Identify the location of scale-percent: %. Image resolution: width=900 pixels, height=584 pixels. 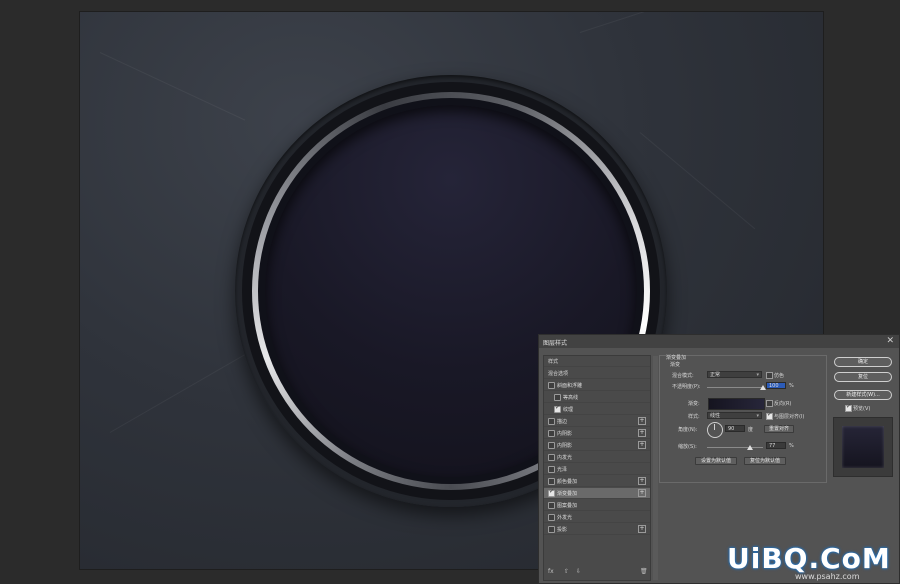
(791, 446).